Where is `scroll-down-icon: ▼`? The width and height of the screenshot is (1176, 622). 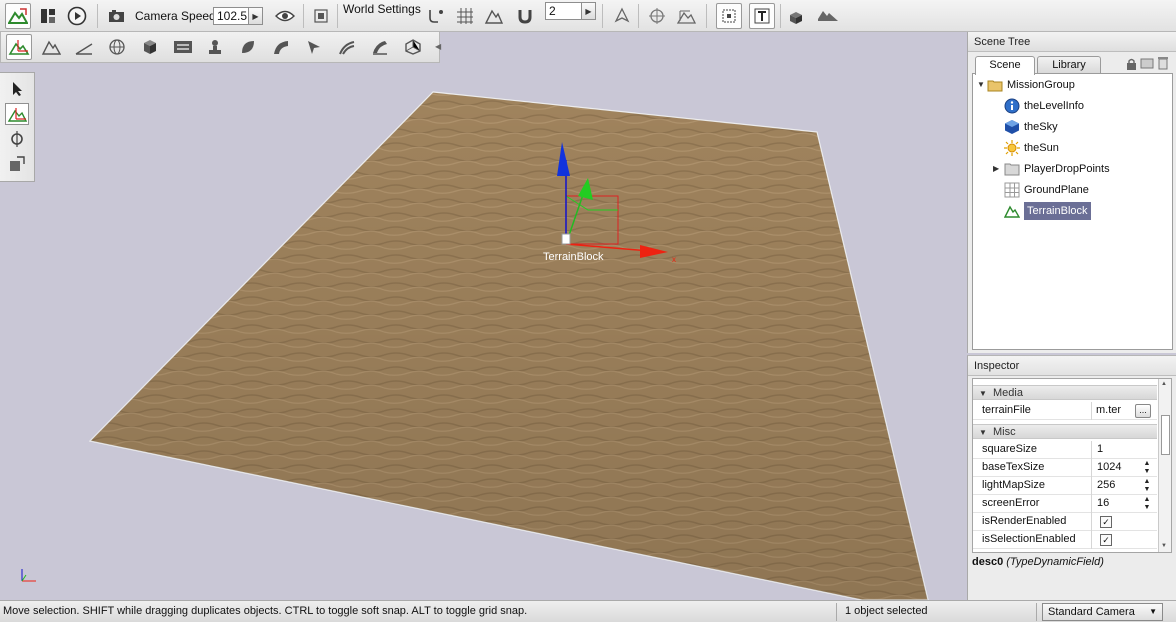 scroll-down-icon: ▼ is located at coordinates (1165, 546).